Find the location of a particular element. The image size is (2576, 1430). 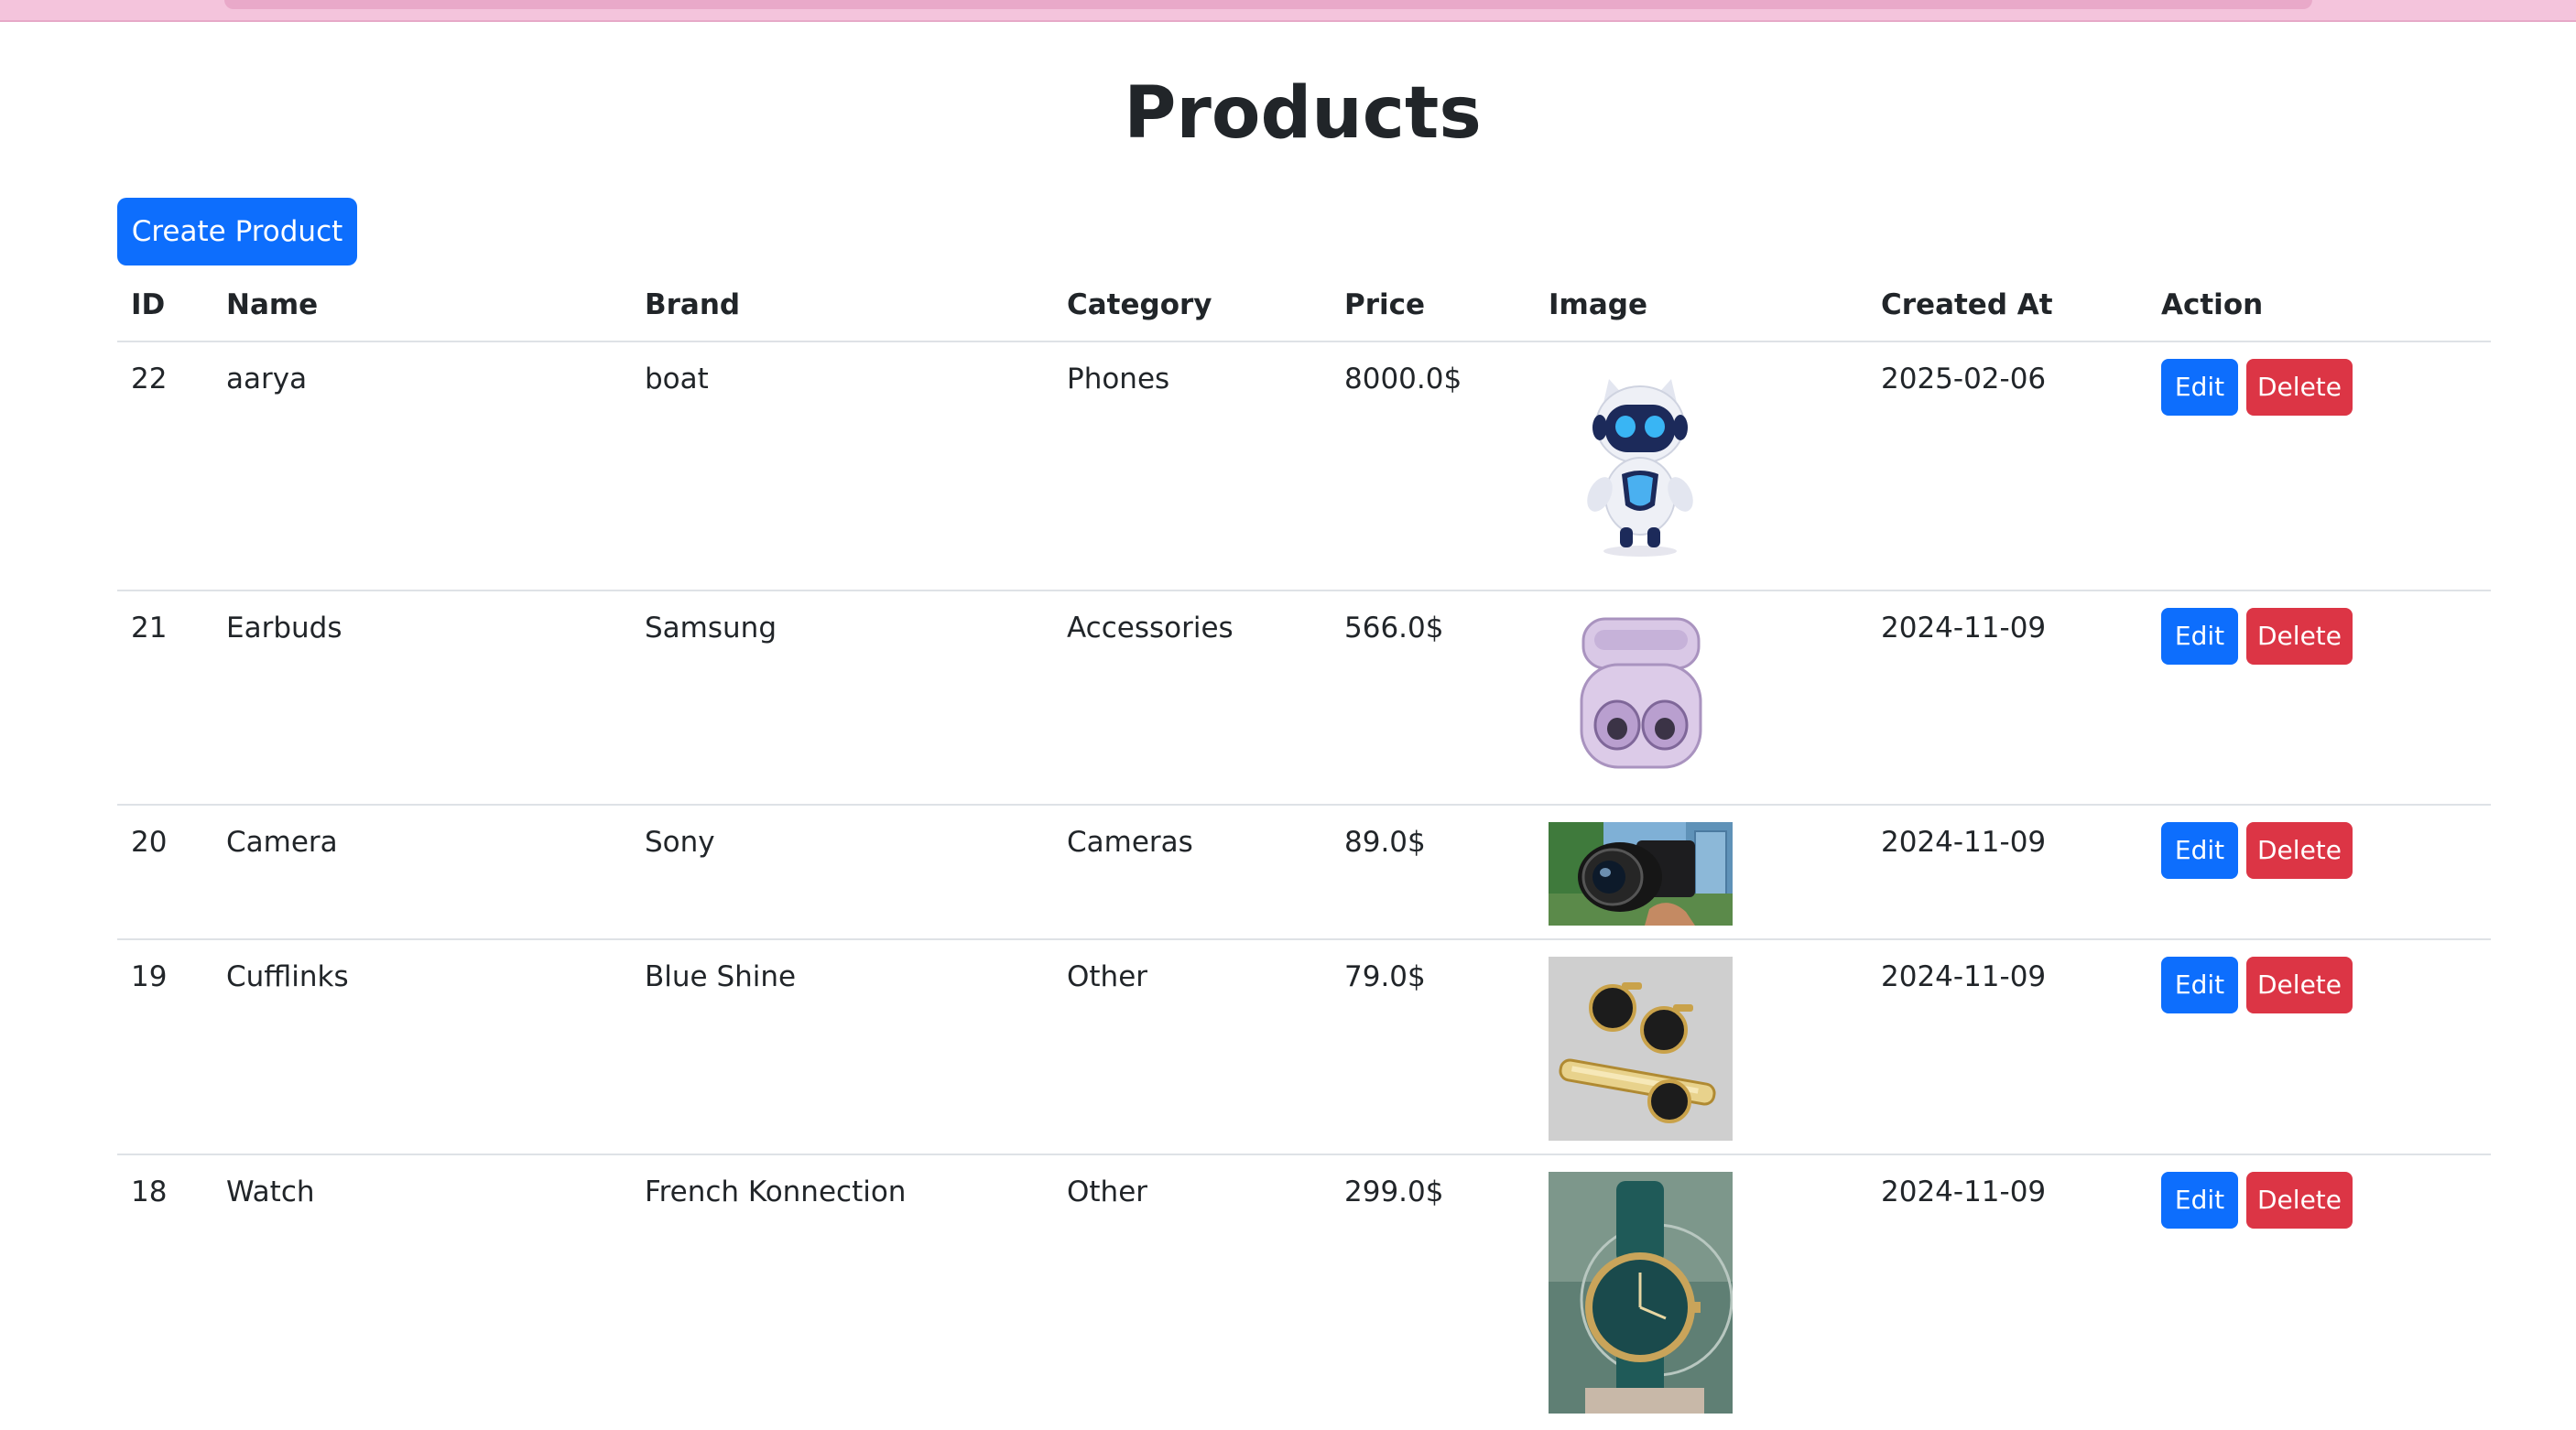

cell-name: aarya is located at coordinates (267, 379).